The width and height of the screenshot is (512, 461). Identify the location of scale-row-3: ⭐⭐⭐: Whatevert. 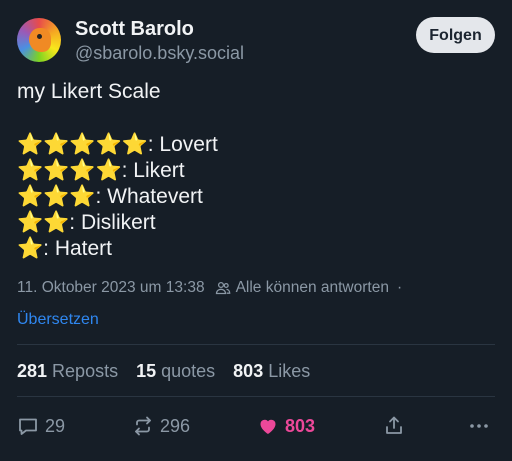
(110, 197).